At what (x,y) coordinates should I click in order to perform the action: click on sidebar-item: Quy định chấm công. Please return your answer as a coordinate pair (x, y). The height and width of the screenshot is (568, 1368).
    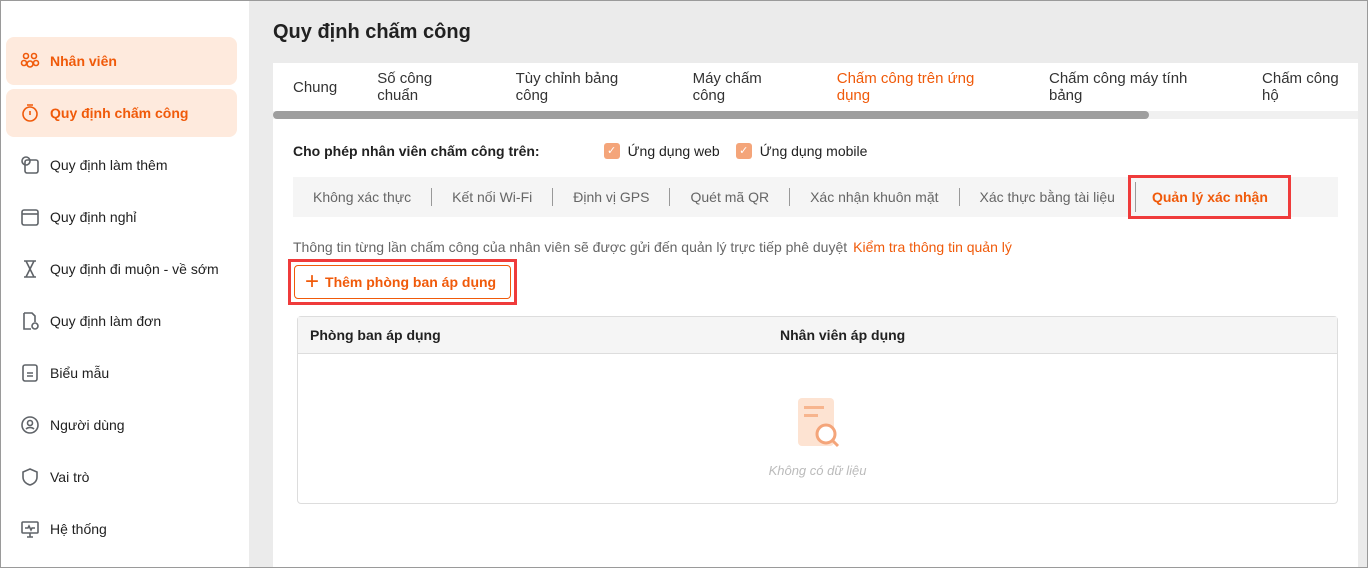
    Looking at the image, I should click on (121, 113).